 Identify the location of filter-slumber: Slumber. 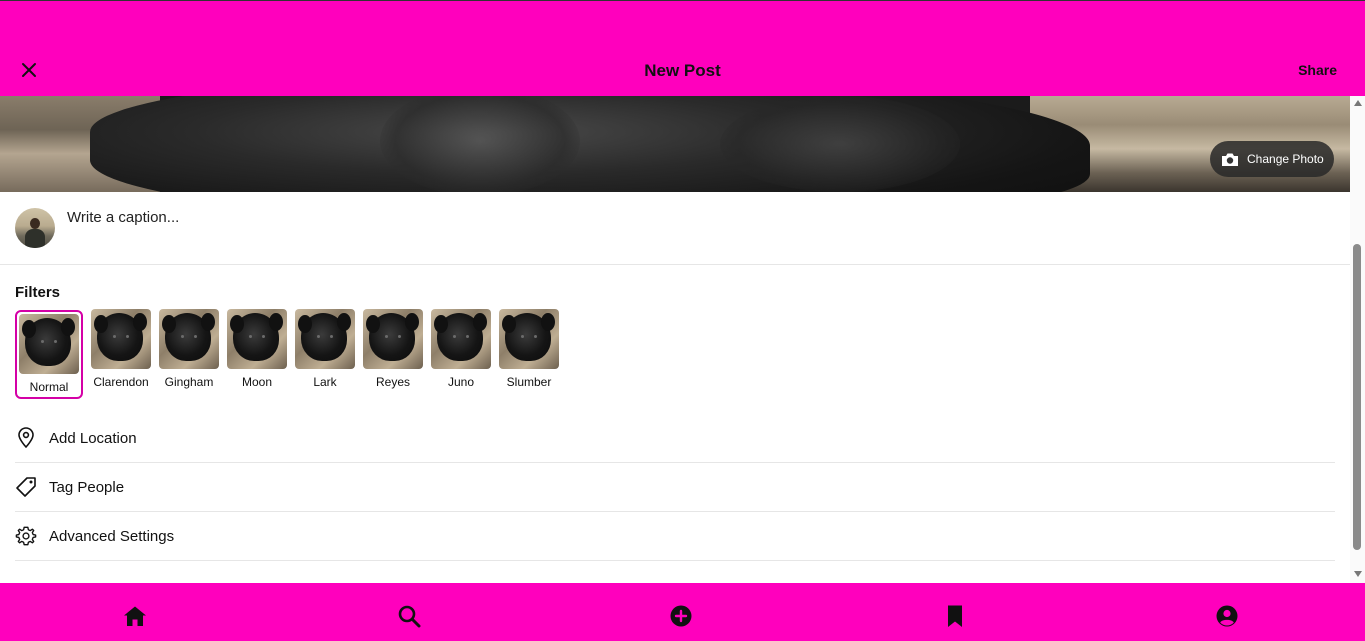
(529, 349).